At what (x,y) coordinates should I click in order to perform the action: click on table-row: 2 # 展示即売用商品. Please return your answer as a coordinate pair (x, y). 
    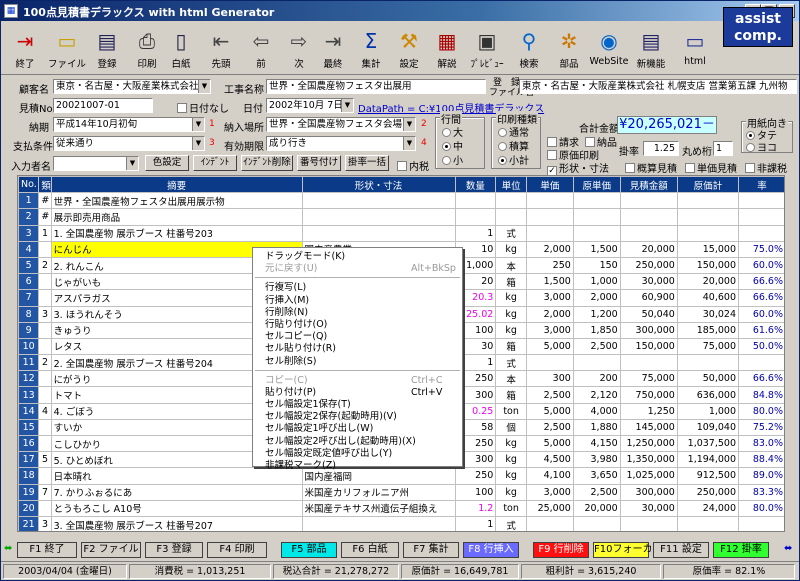
    Looking at the image, I should click on (401, 217).